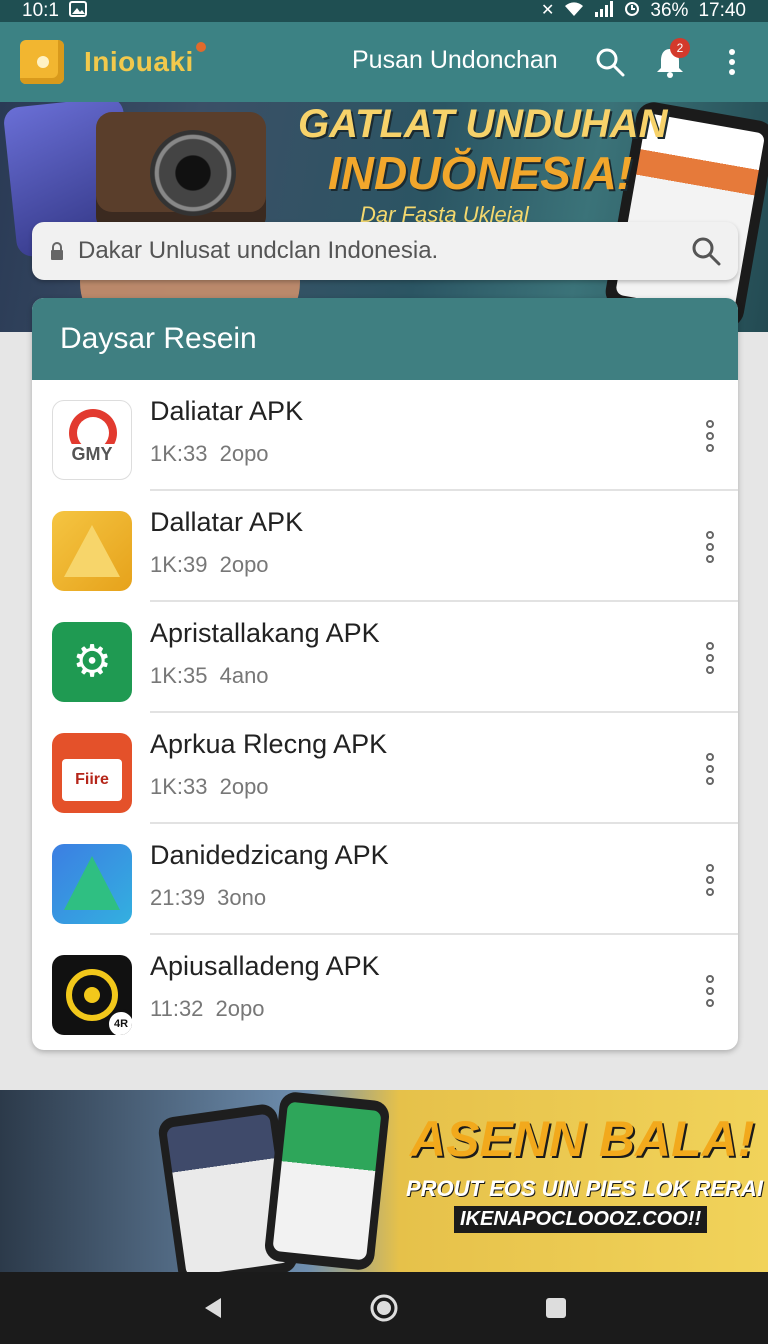 This screenshot has height=1344, width=768. What do you see at coordinates (455, 60) in the screenshot?
I see `page-title: Pusan Undonchan` at bounding box center [455, 60].